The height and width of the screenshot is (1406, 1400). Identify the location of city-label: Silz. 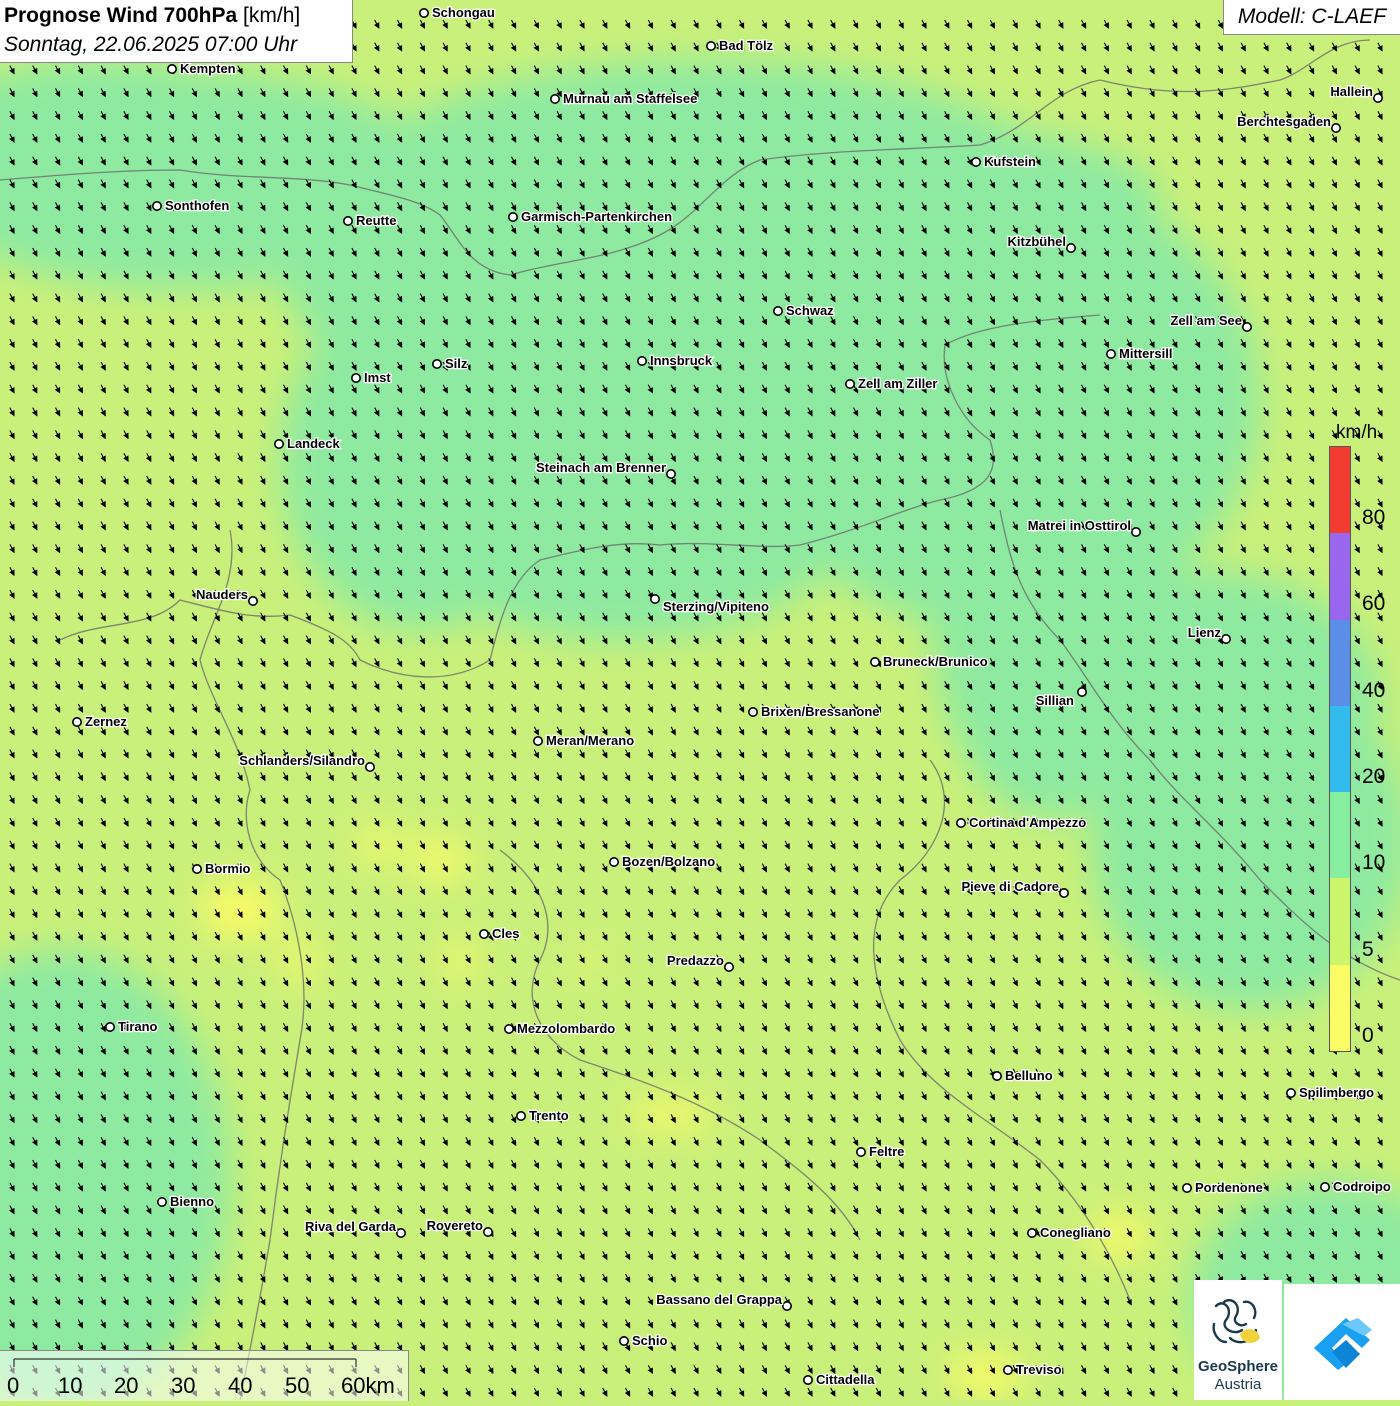
(456, 363).